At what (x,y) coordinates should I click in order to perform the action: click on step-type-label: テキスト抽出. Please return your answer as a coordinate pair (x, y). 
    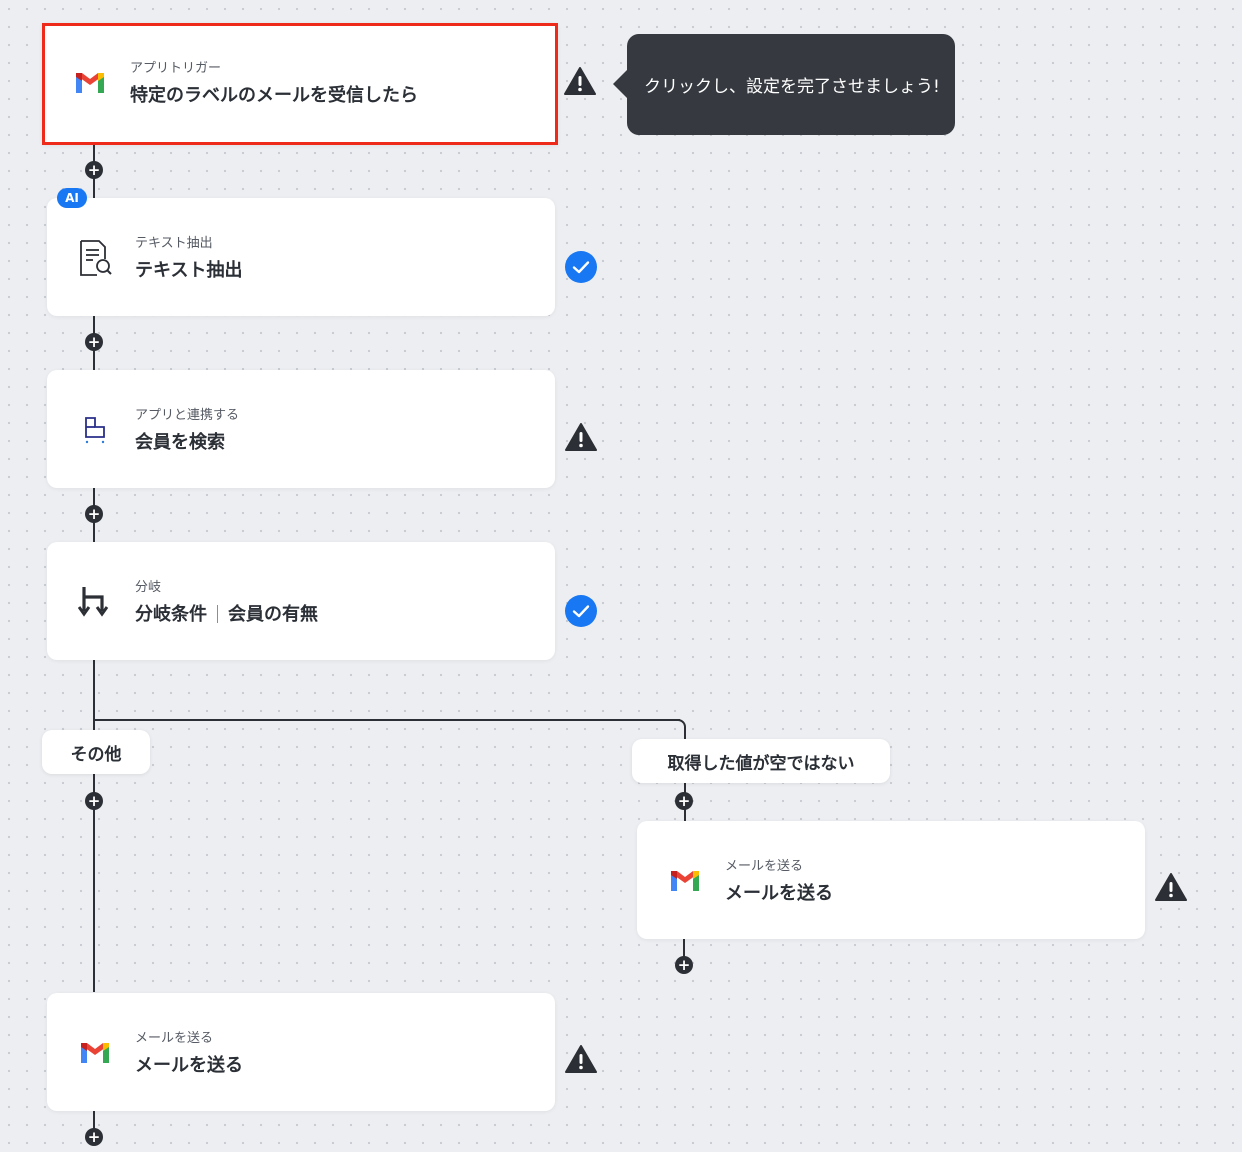
    Looking at the image, I should click on (174, 243).